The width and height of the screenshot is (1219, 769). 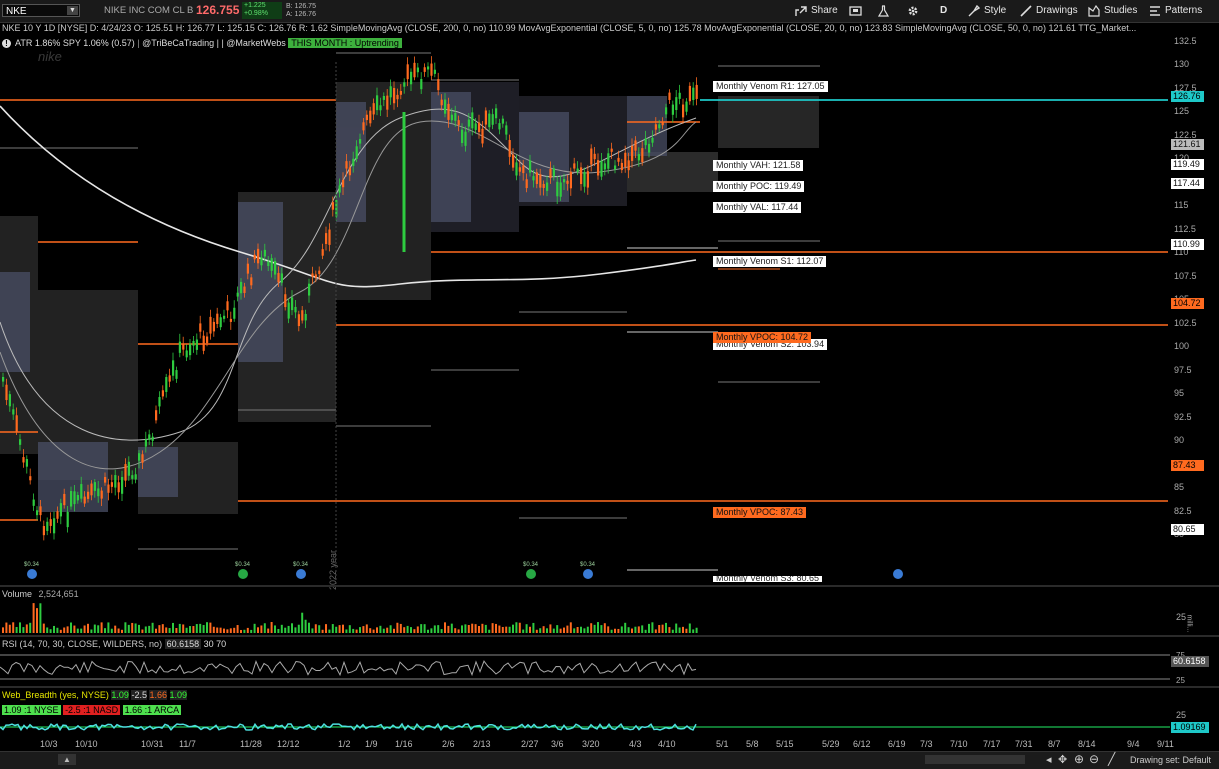 What do you see at coordinates (72, 10) in the screenshot?
I see `chevron-down-icon: ▼` at bounding box center [72, 10].